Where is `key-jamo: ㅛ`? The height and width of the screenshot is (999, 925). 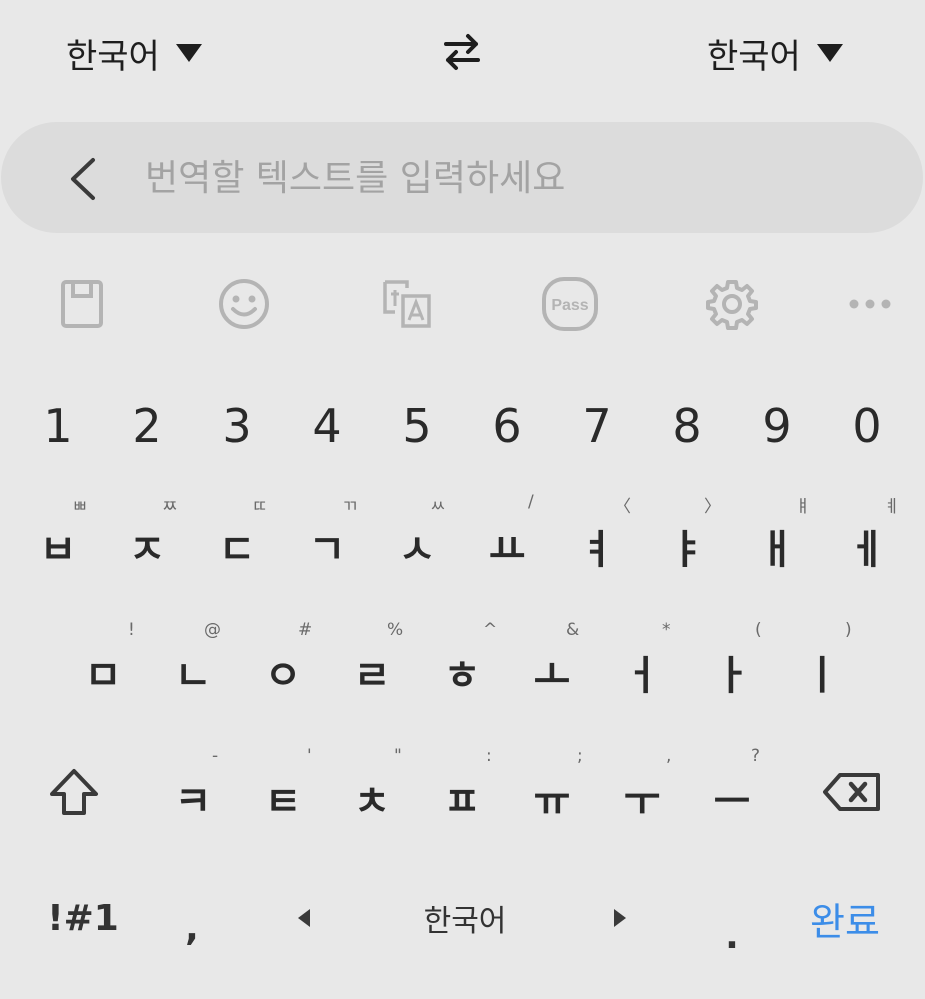
key-jamo: ㅛ is located at coordinates (507, 546).